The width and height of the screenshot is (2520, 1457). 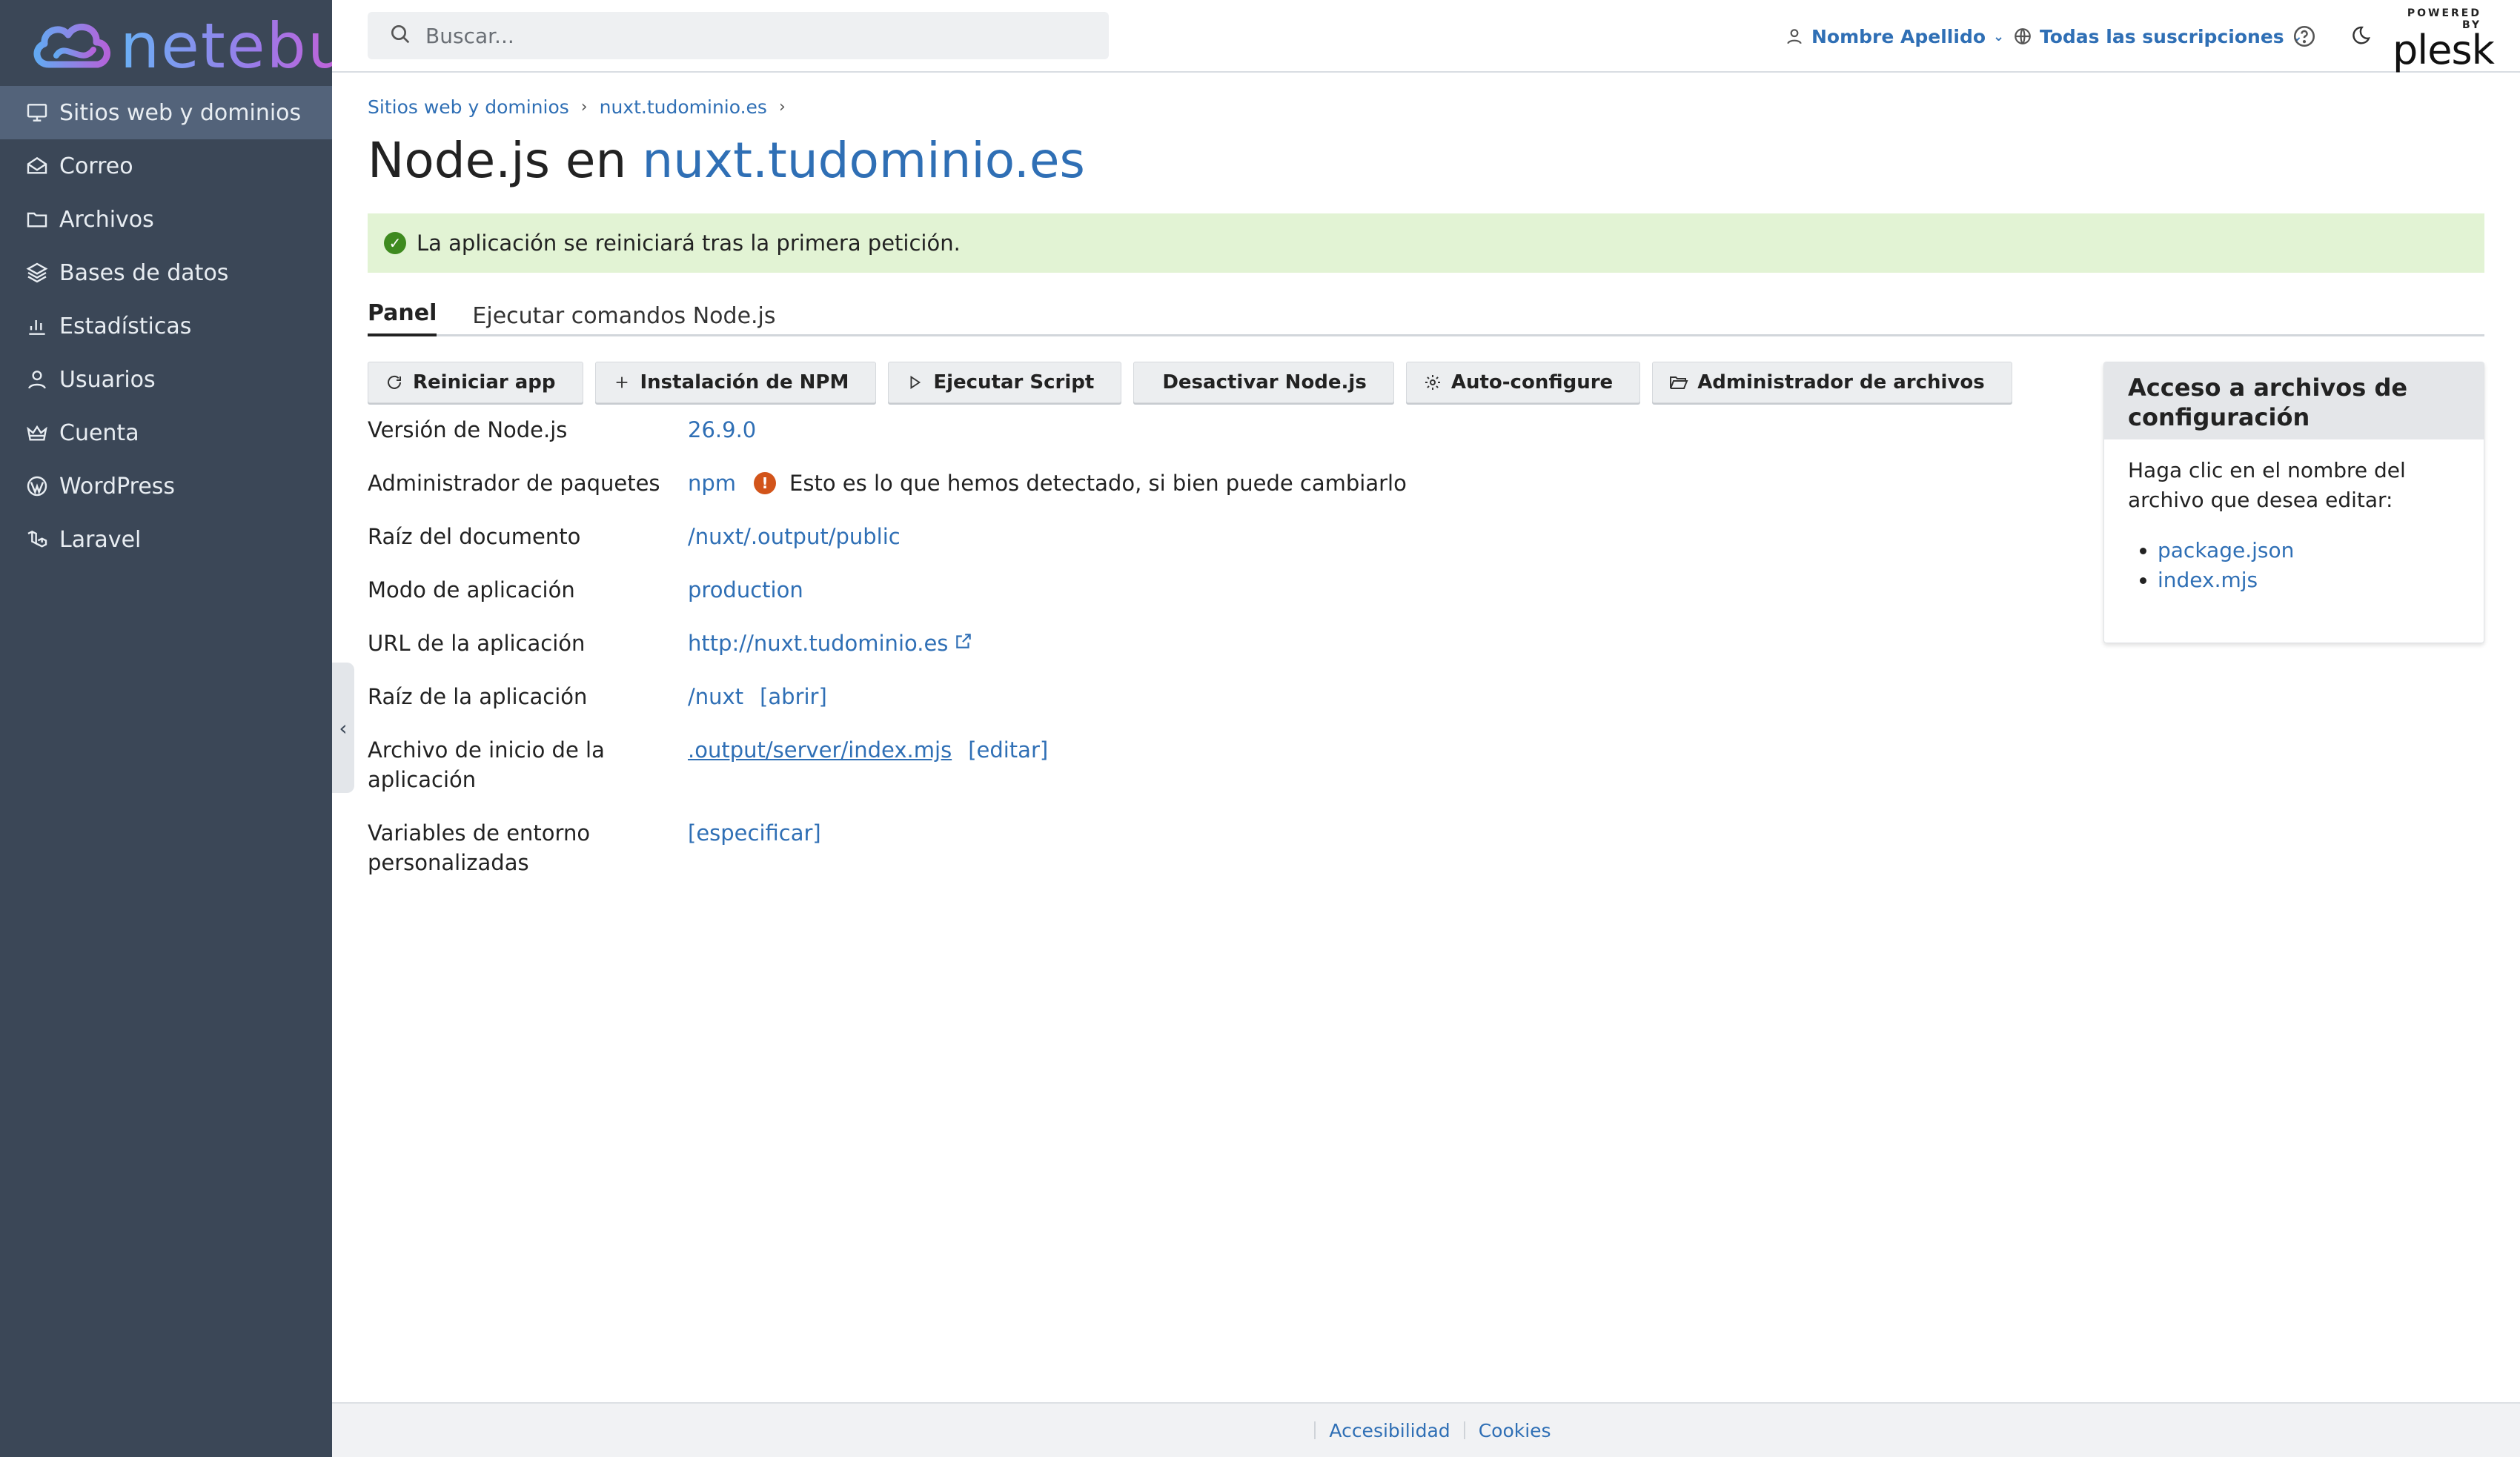 What do you see at coordinates (2309, 550) in the screenshot?
I see `list-item: package.json` at bounding box center [2309, 550].